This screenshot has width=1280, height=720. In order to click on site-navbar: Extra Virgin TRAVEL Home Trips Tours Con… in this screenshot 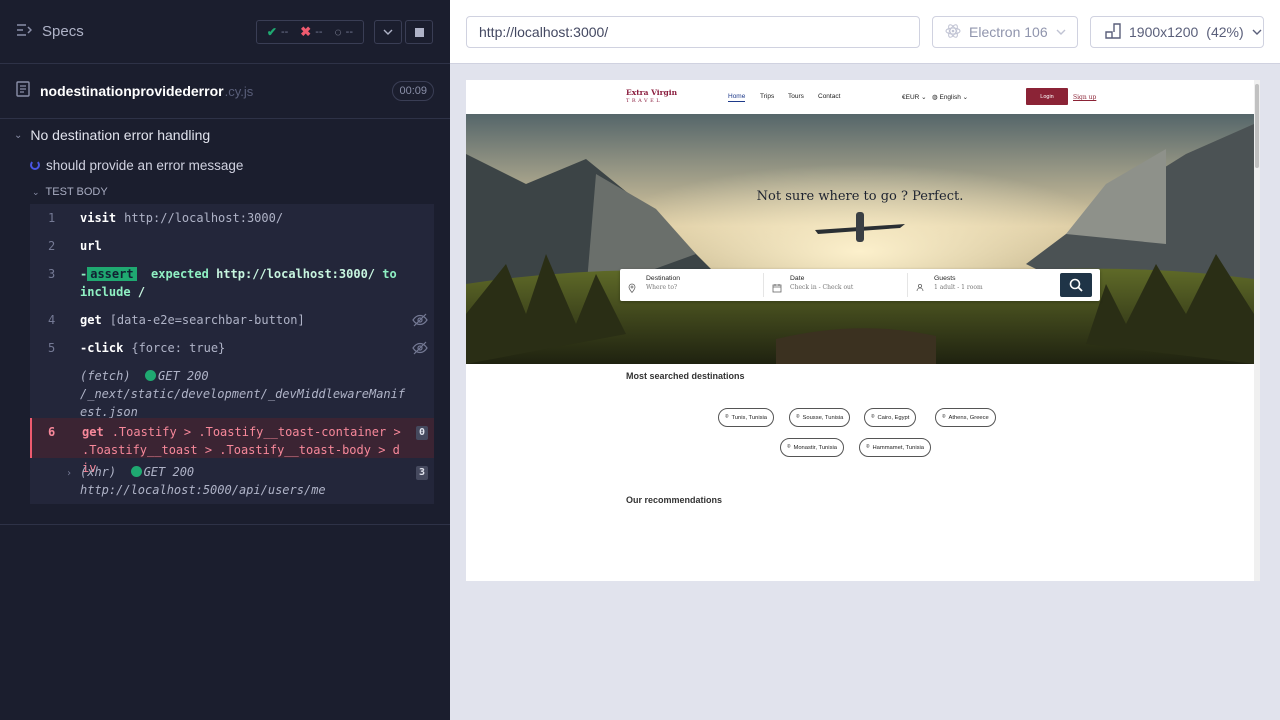, I will do `click(860, 97)`.